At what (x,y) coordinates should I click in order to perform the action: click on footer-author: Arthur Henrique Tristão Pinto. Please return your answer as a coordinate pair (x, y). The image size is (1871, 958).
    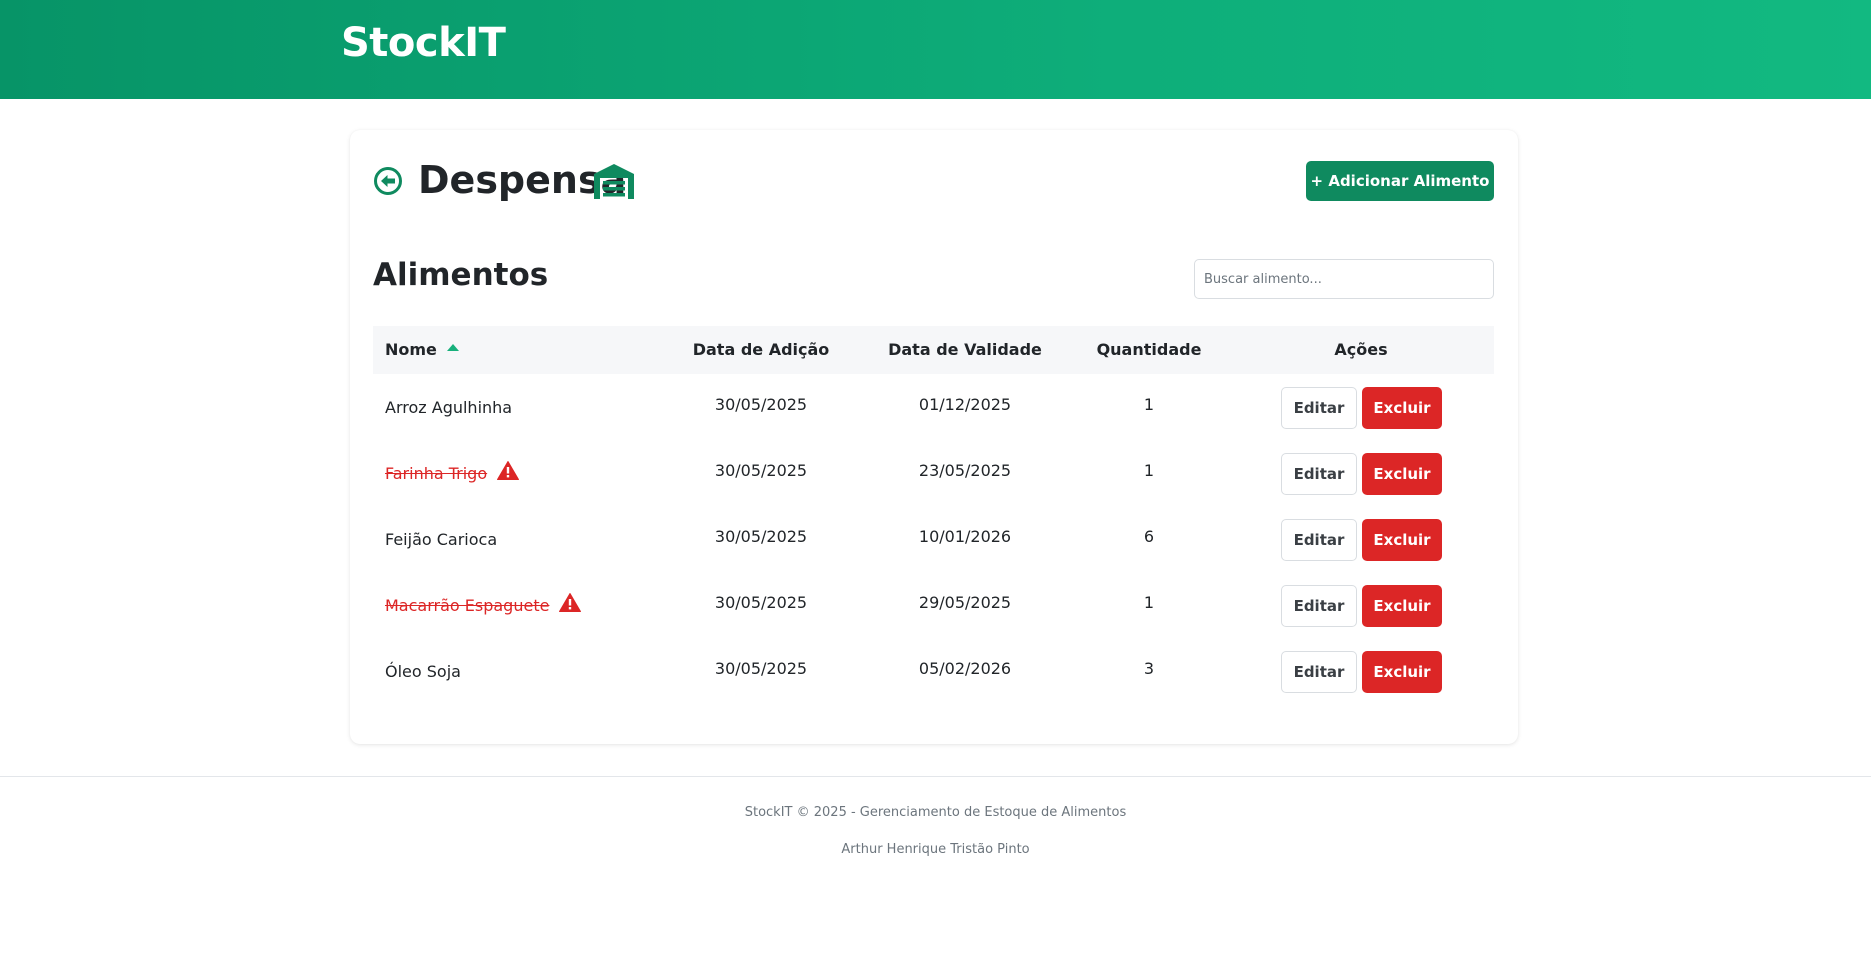
    Looking at the image, I should click on (935, 849).